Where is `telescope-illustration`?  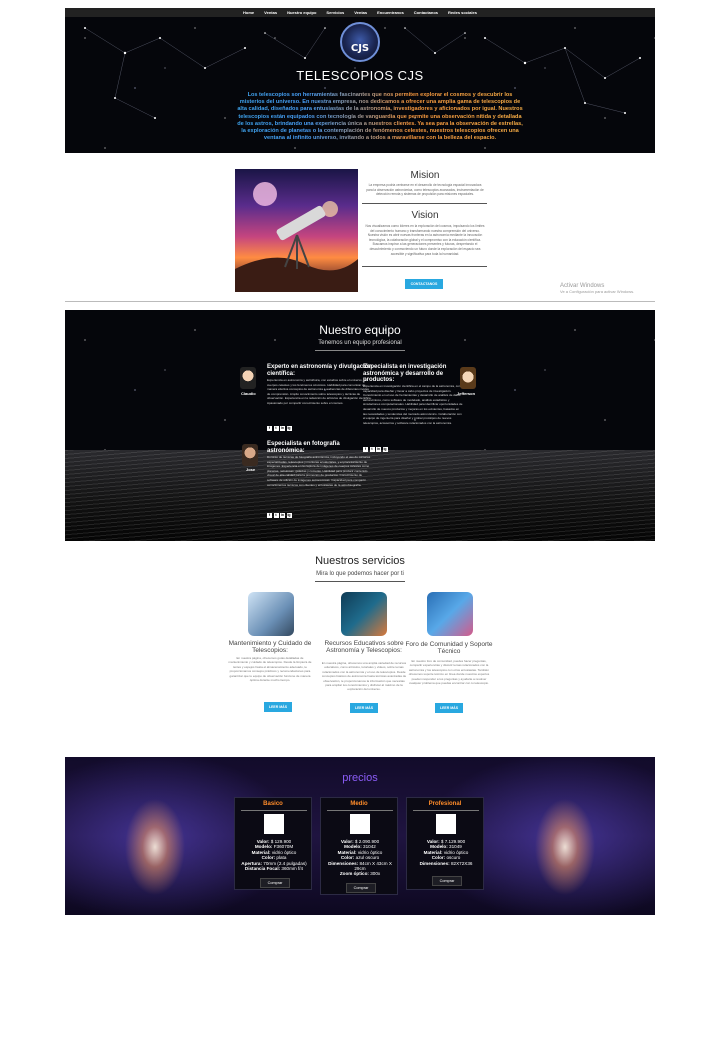 telescope-illustration is located at coordinates (296, 237).